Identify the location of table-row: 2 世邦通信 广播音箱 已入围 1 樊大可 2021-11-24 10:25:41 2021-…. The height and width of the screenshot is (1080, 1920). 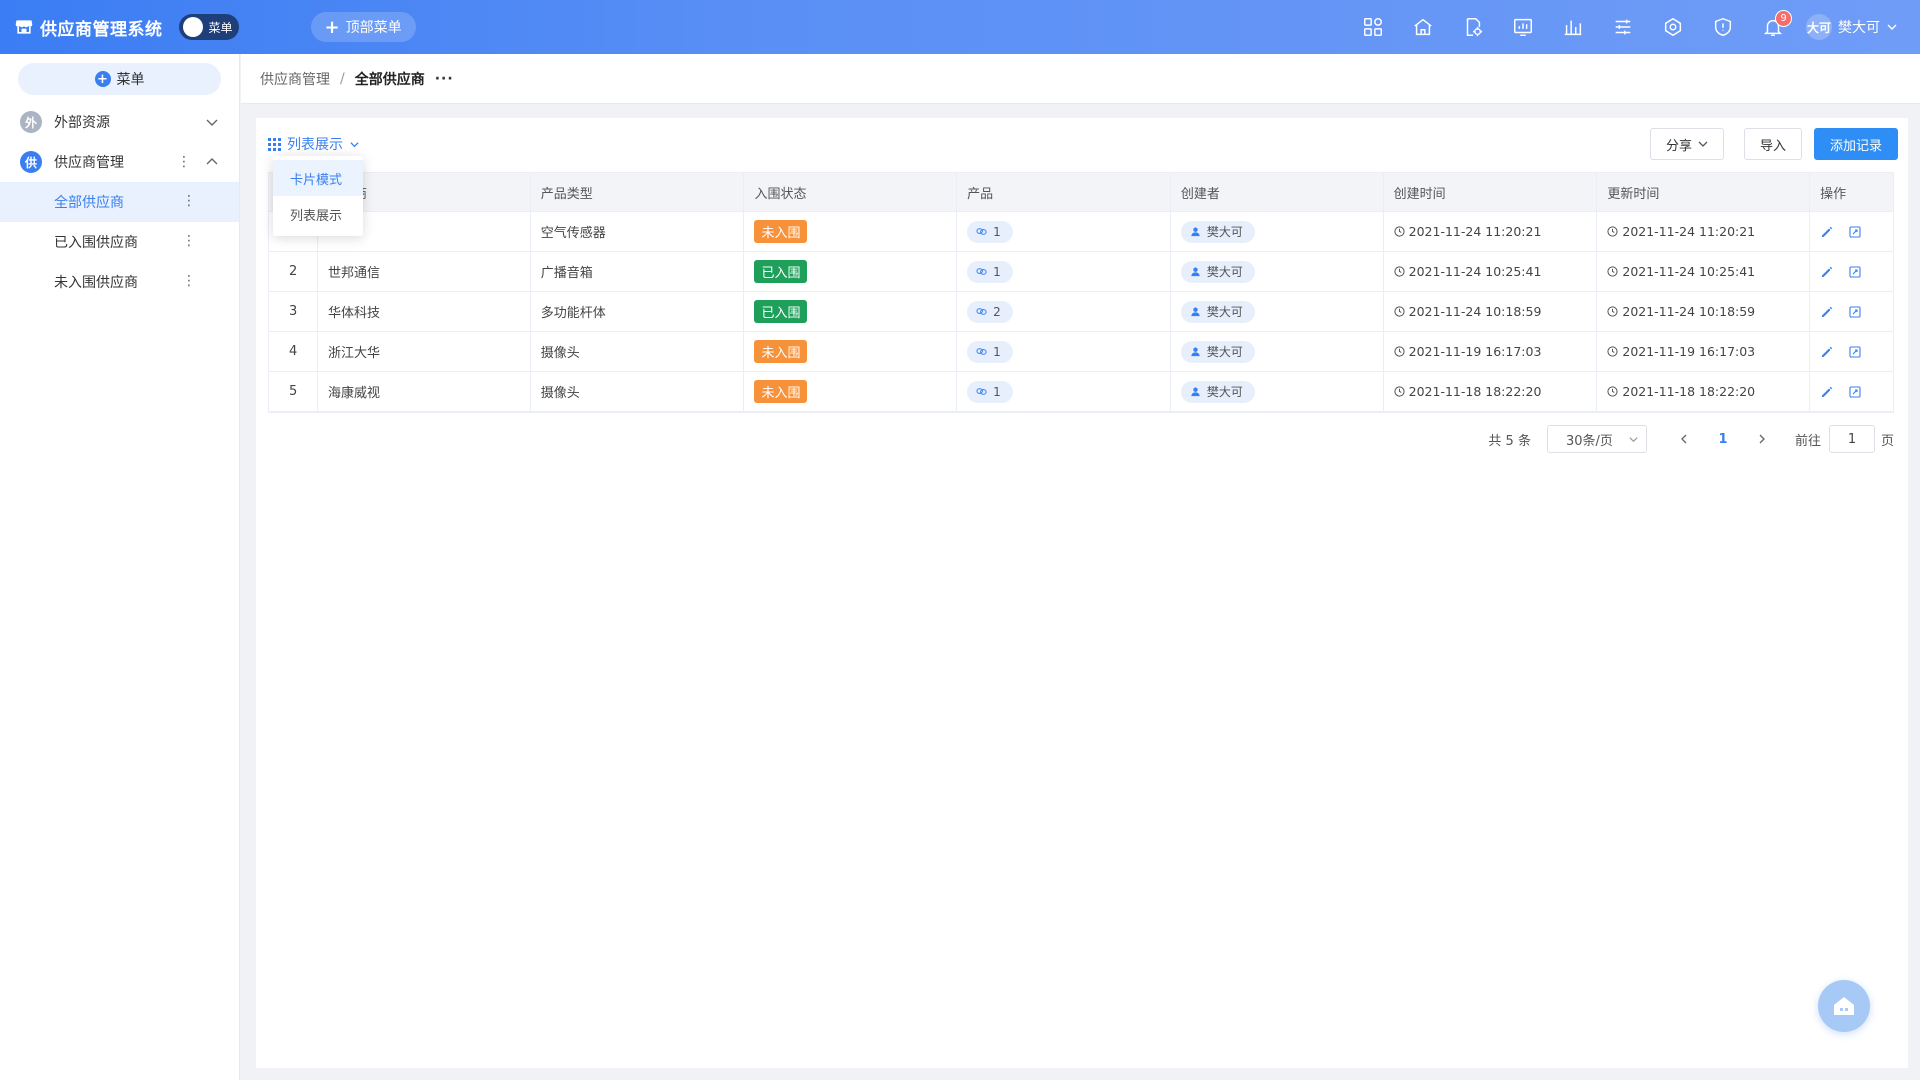
(1081, 272).